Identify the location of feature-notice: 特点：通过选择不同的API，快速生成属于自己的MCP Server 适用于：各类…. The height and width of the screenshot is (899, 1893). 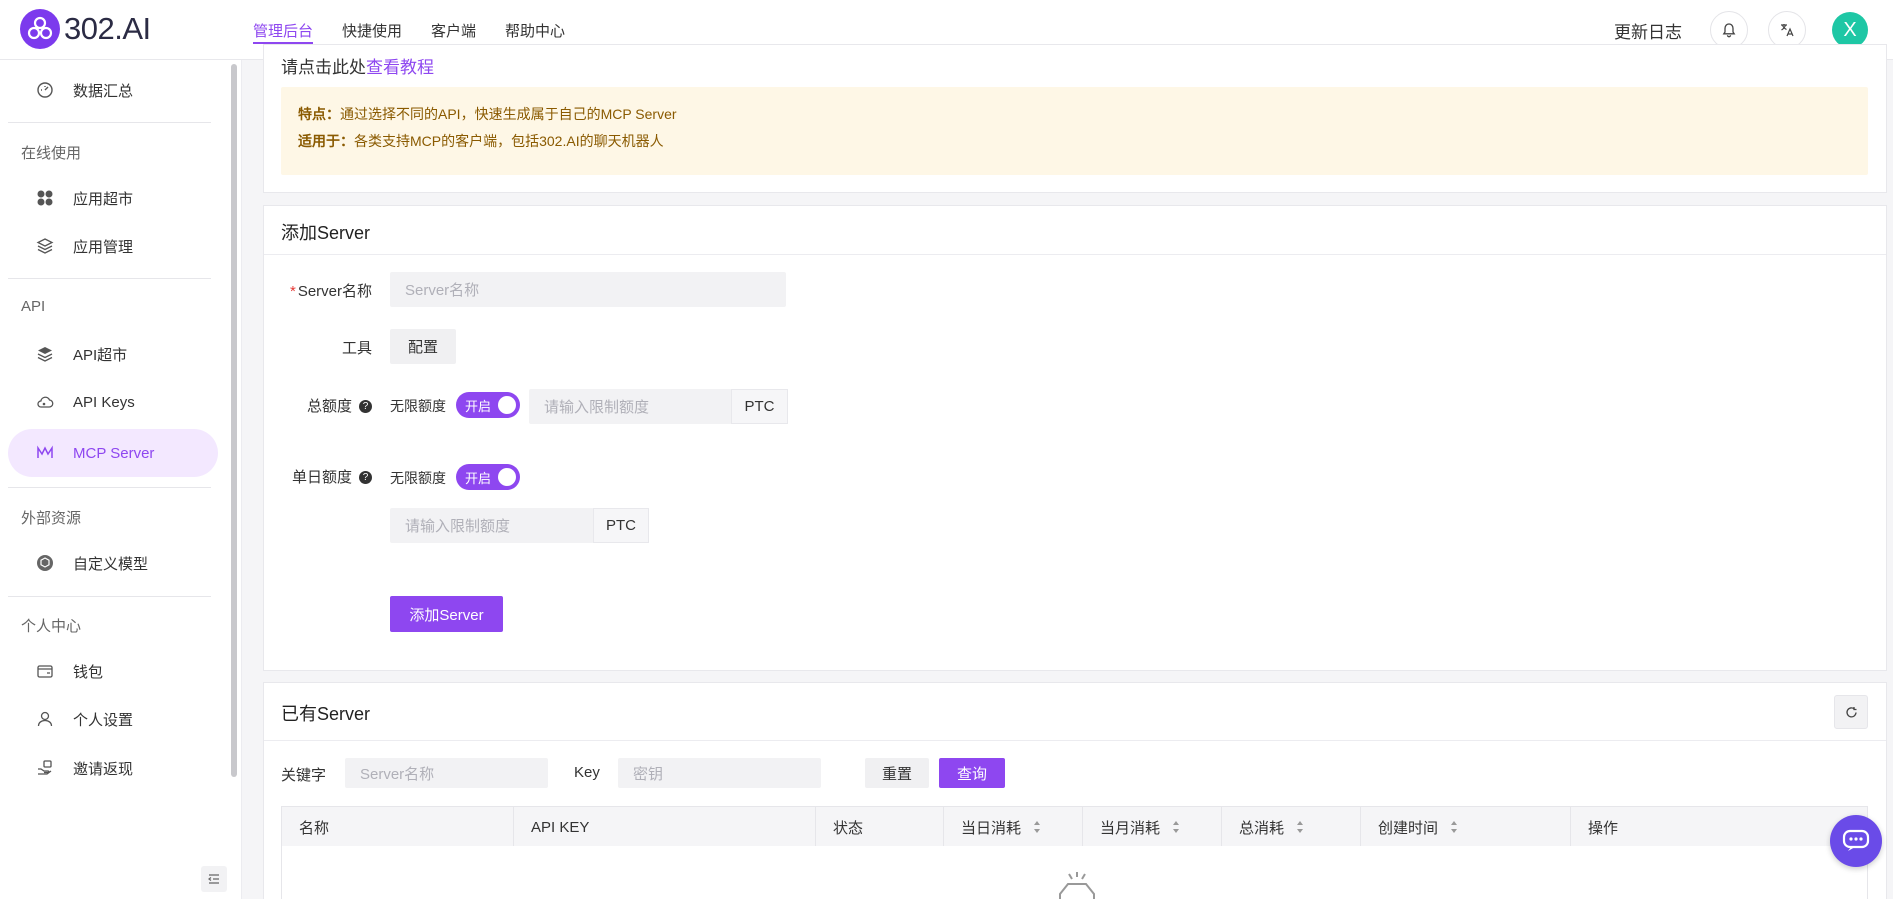
(1074, 131).